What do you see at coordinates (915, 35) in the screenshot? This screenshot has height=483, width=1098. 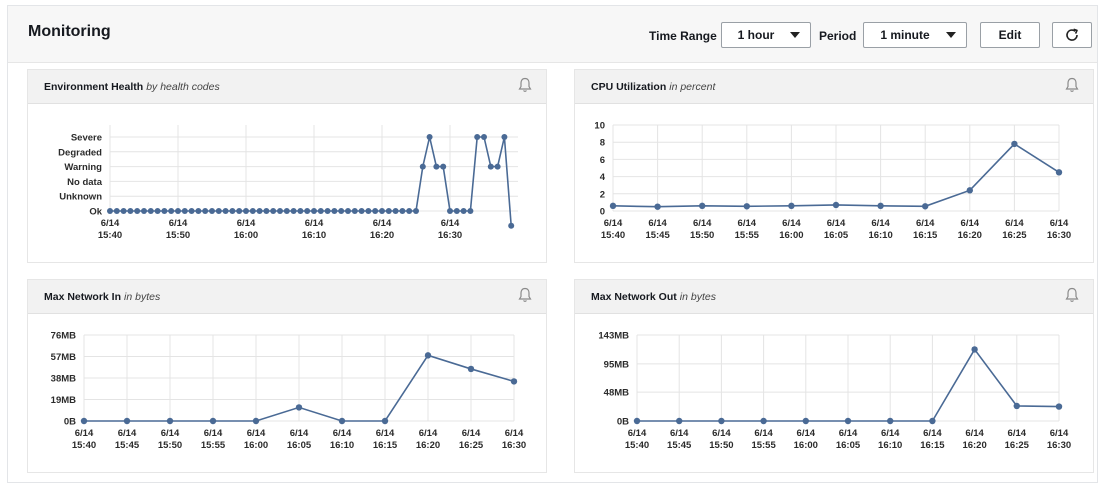 I see `period-dropdown: 1 minute` at bounding box center [915, 35].